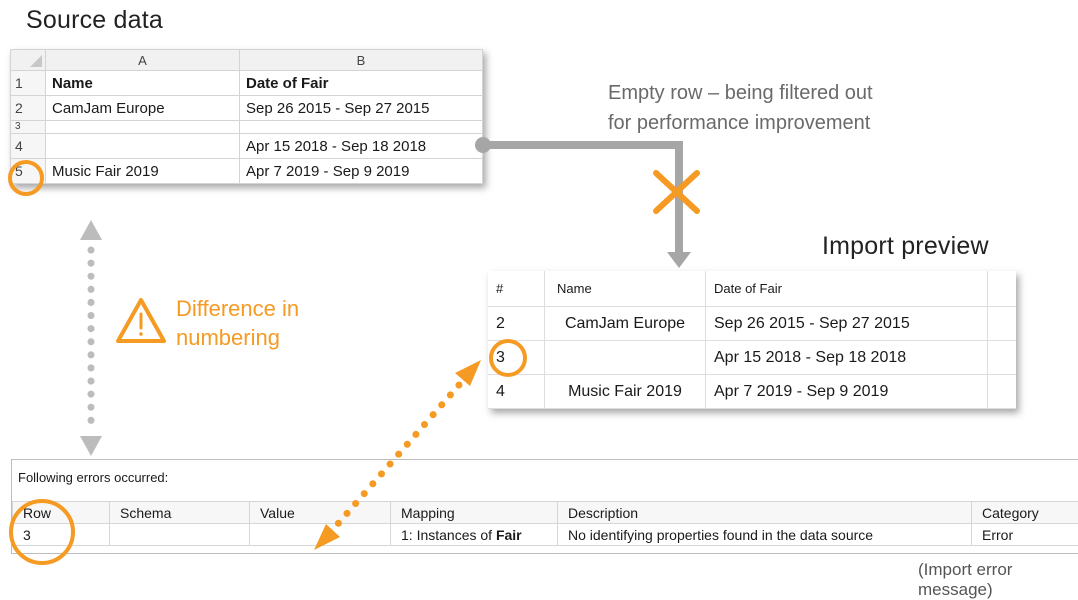 Image resolution: width=1078 pixels, height=600 pixels. I want to click on error-value, so click(320, 535).